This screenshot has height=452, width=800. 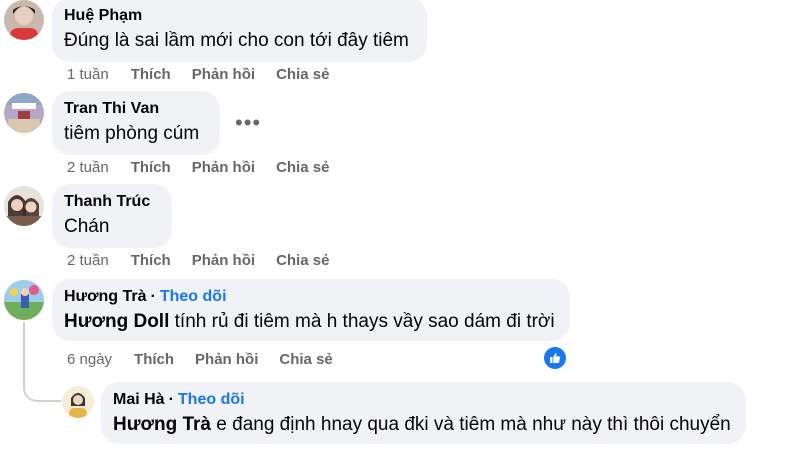 I want to click on more-options-button: •••, so click(x=248, y=123).